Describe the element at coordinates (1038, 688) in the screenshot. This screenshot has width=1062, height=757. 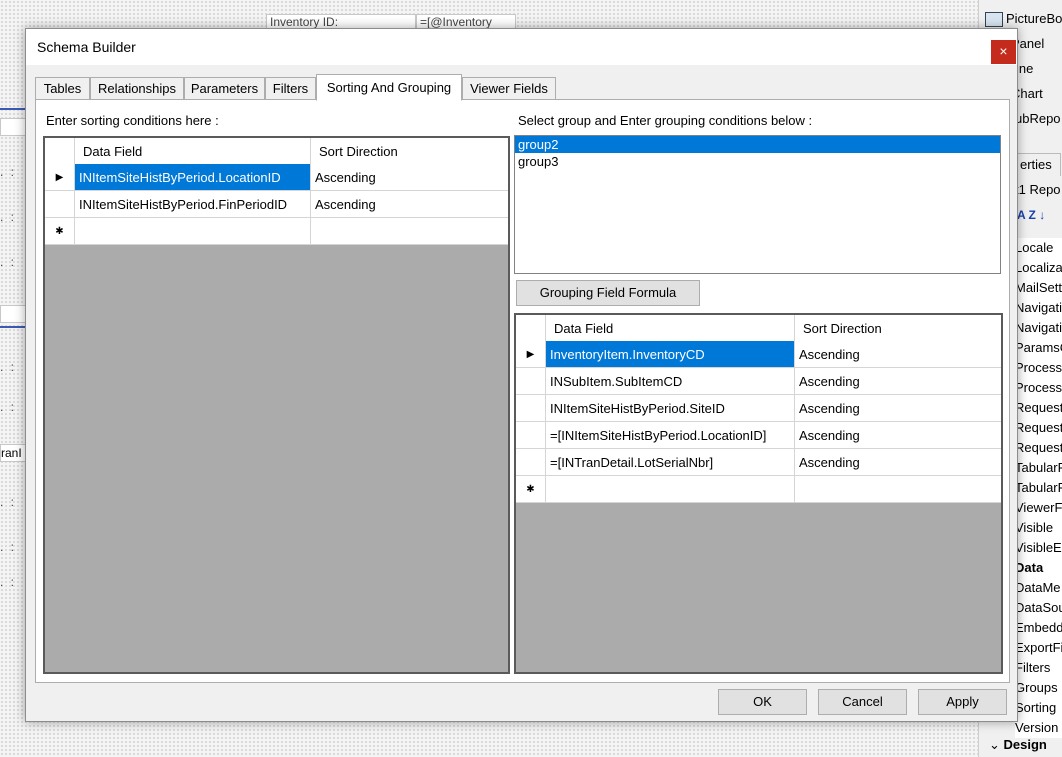
I see `property-row: Groups` at that location.